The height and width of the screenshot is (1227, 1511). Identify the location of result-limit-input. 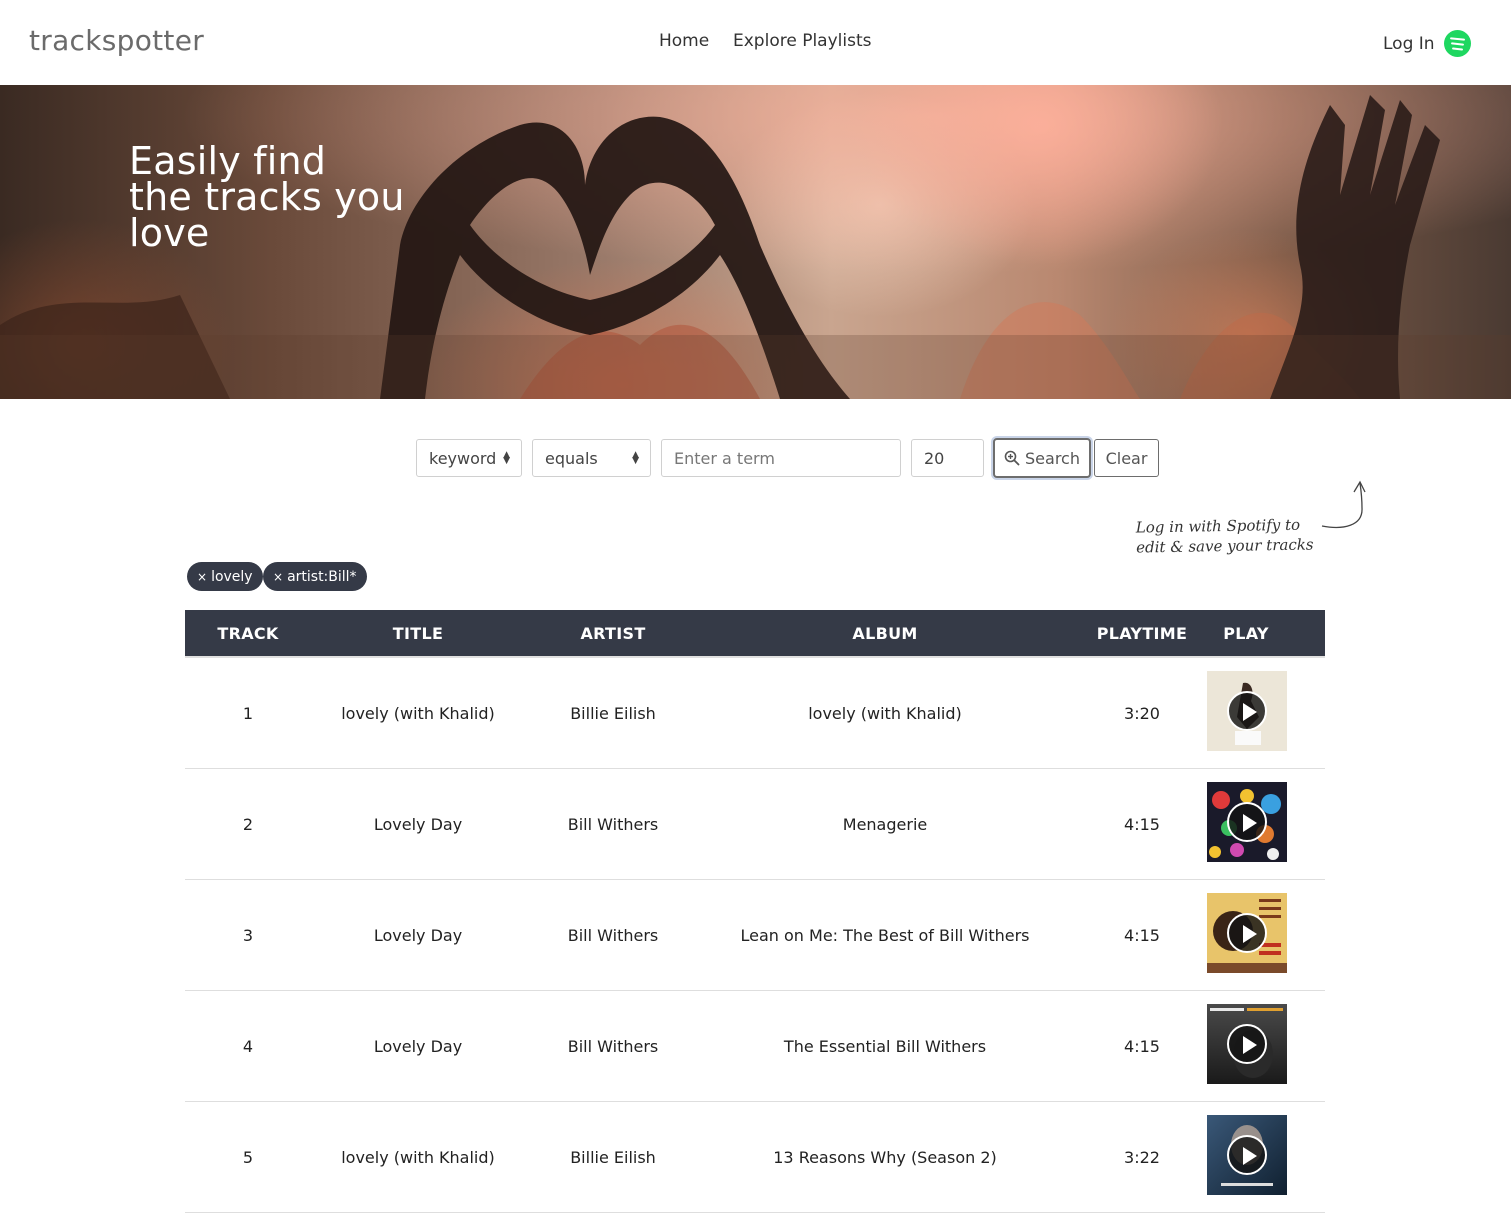
(947, 458).